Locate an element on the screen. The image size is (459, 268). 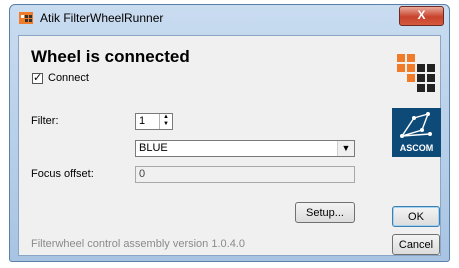
close-icon: X is located at coordinates (421, 15).